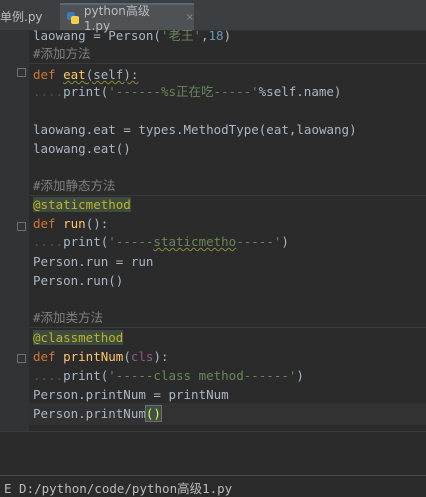  Describe the element at coordinates (97, 413) in the screenshot. I see `code-line: Person.printNum()` at that location.